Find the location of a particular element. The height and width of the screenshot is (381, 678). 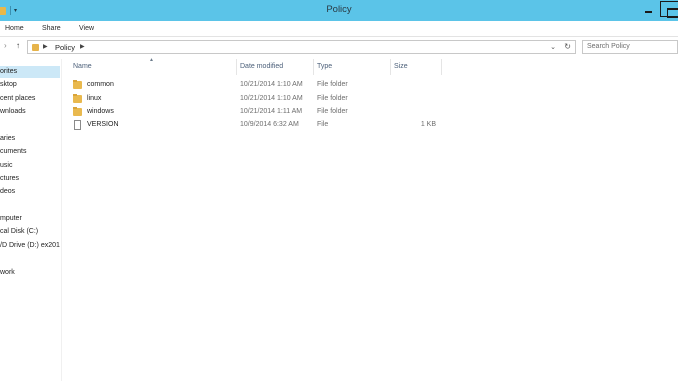

ribbon: Home Share View is located at coordinates (339, 29).